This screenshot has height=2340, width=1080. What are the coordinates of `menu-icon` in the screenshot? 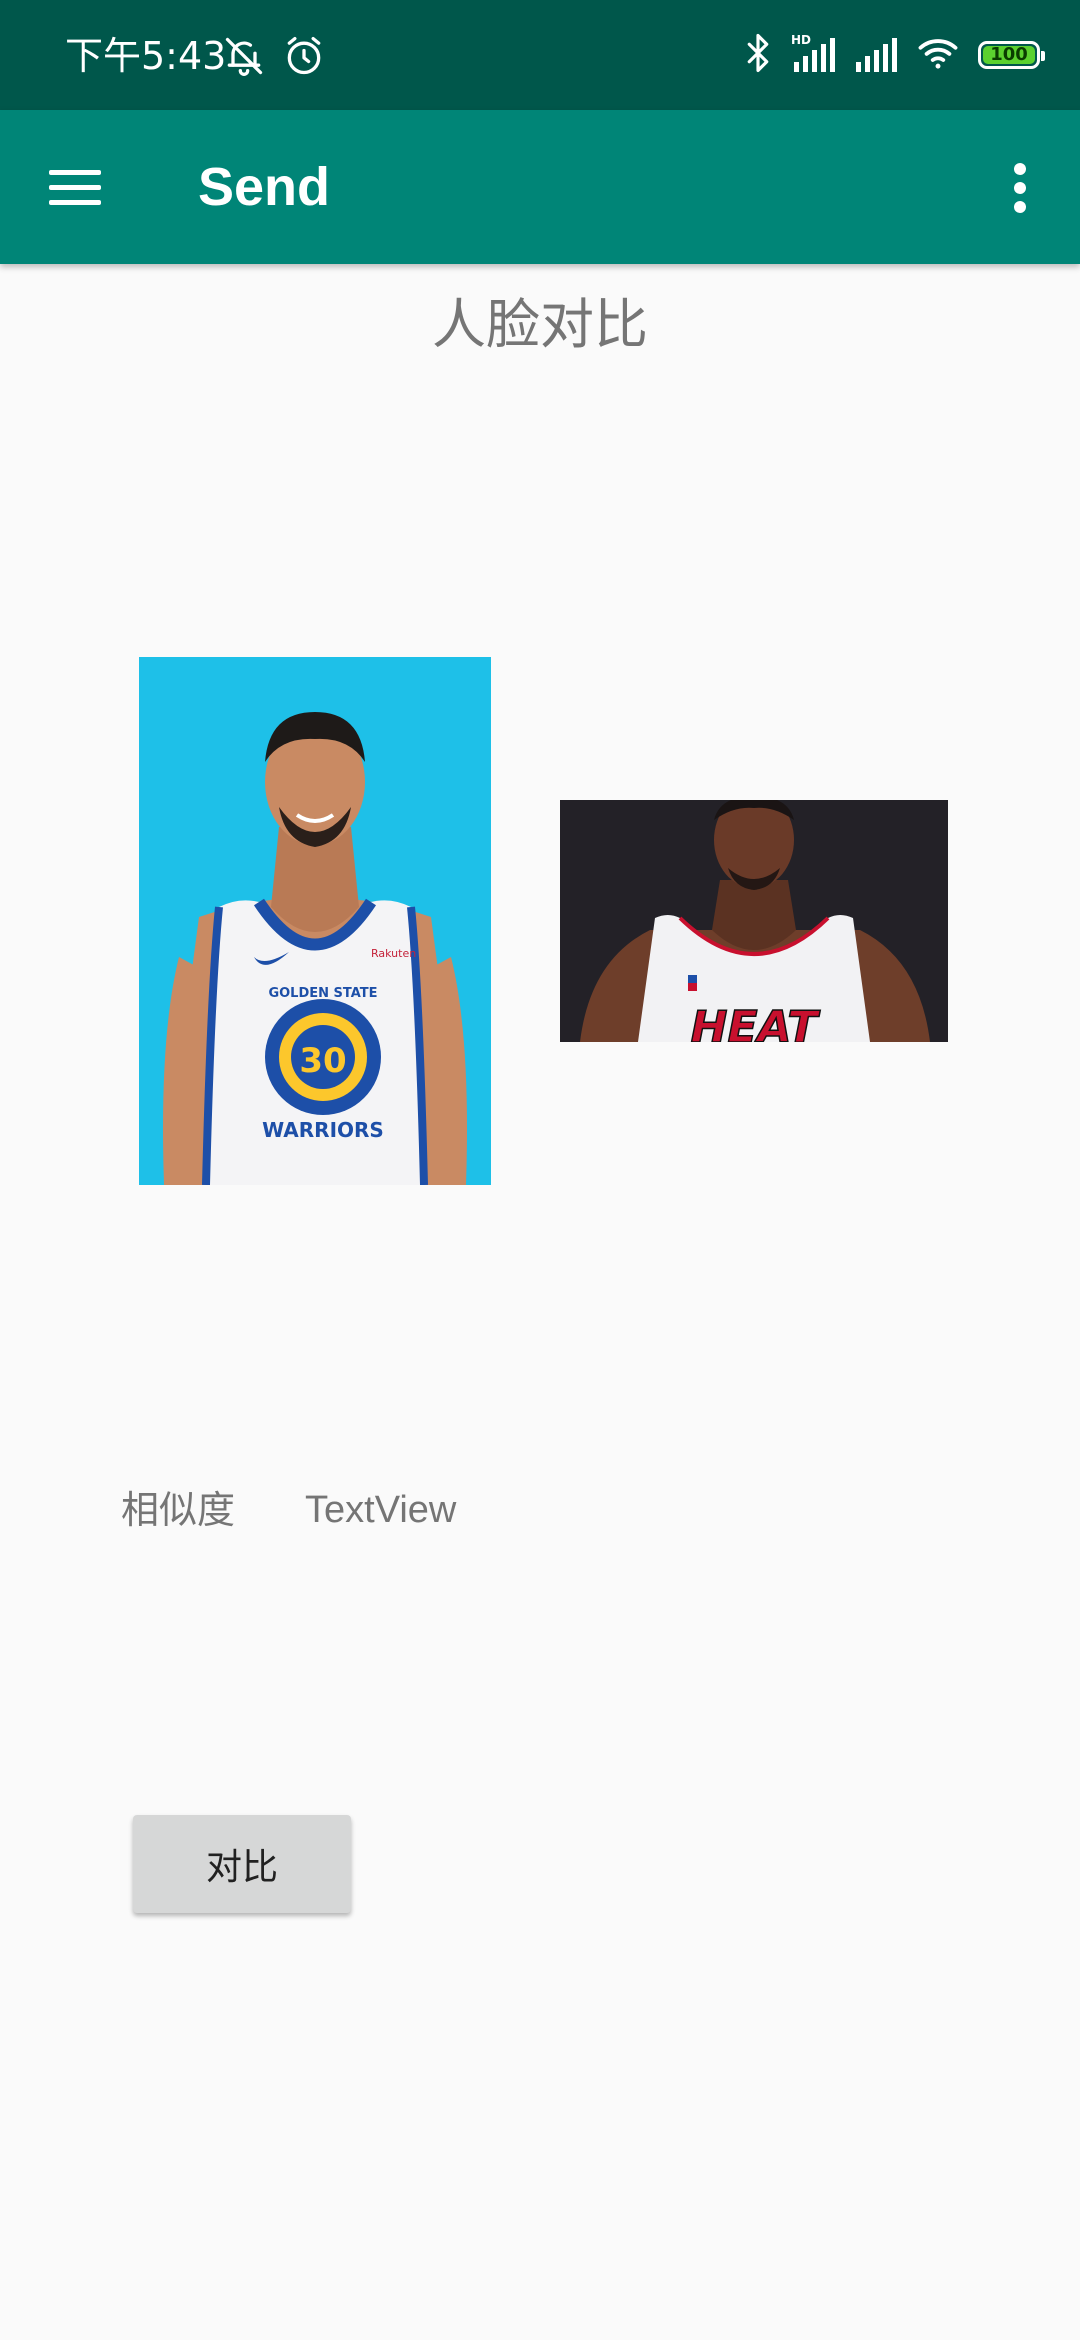 It's located at (75, 187).